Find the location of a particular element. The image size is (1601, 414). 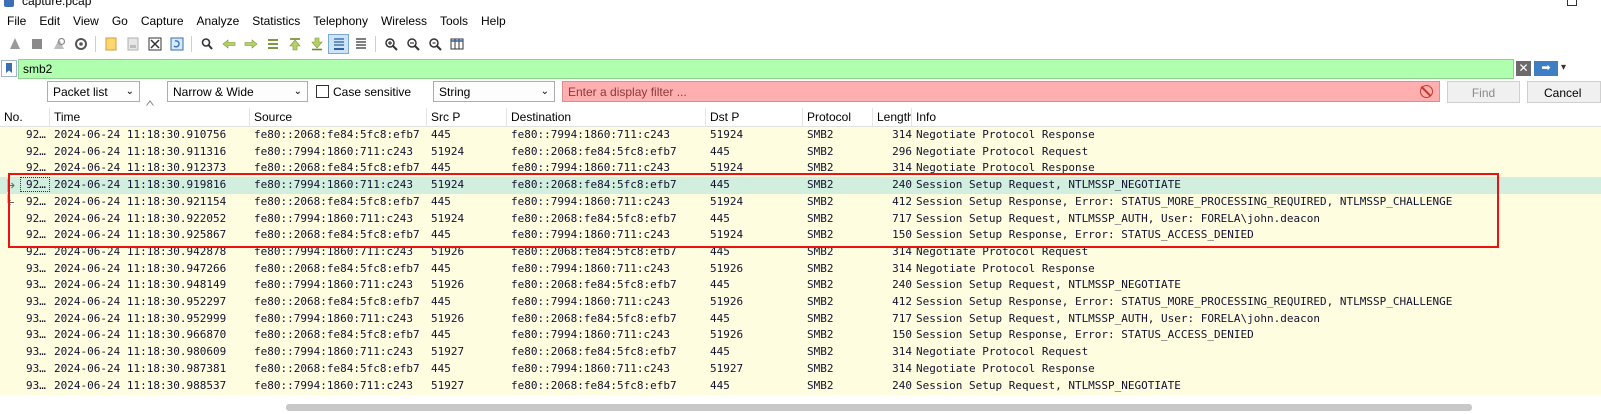

column-header-destination: Destination is located at coordinates (606, 117).